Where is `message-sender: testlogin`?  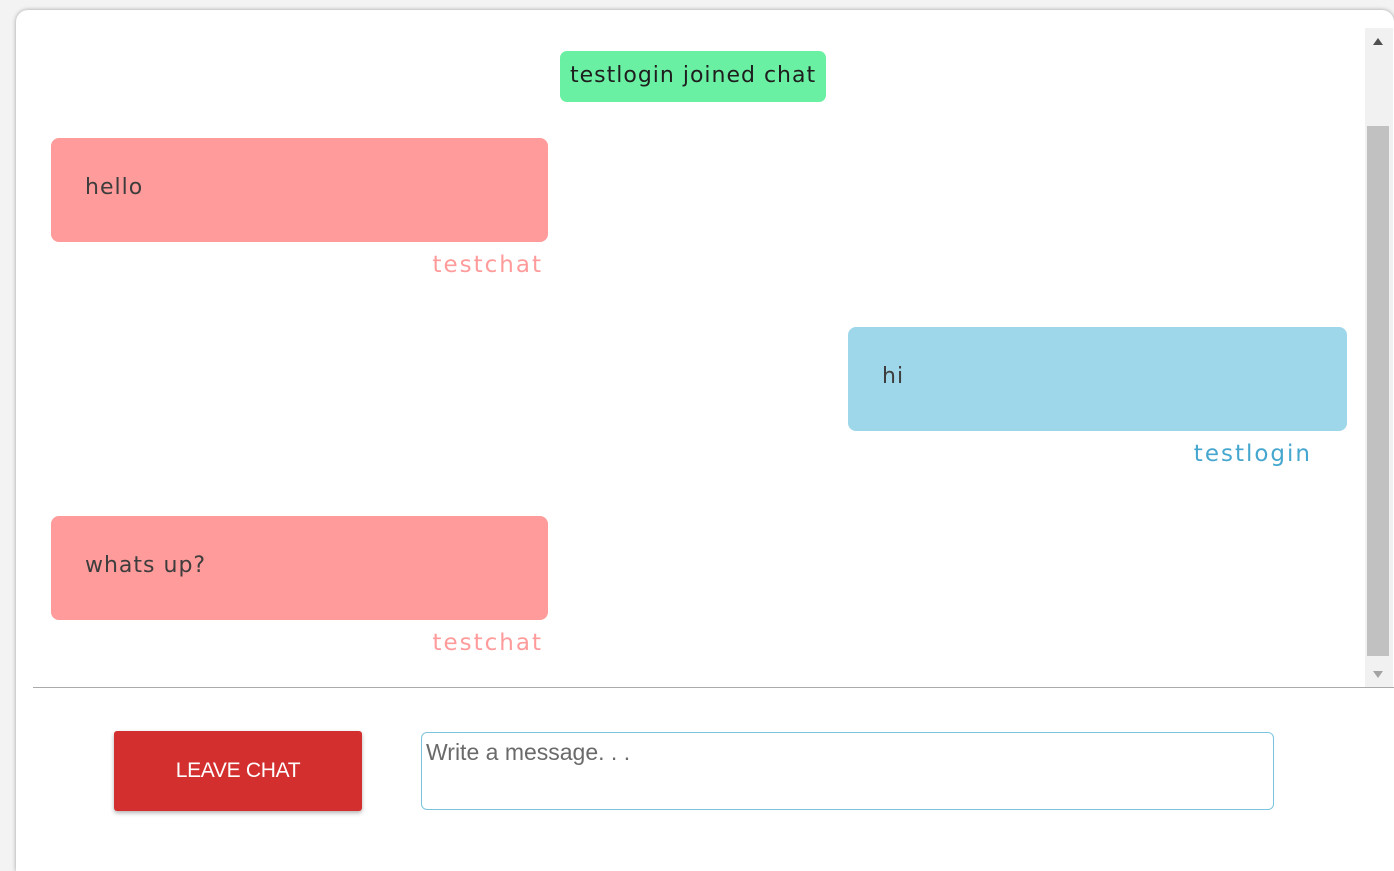
message-sender: testlogin is located at coordinates (1252, 454).